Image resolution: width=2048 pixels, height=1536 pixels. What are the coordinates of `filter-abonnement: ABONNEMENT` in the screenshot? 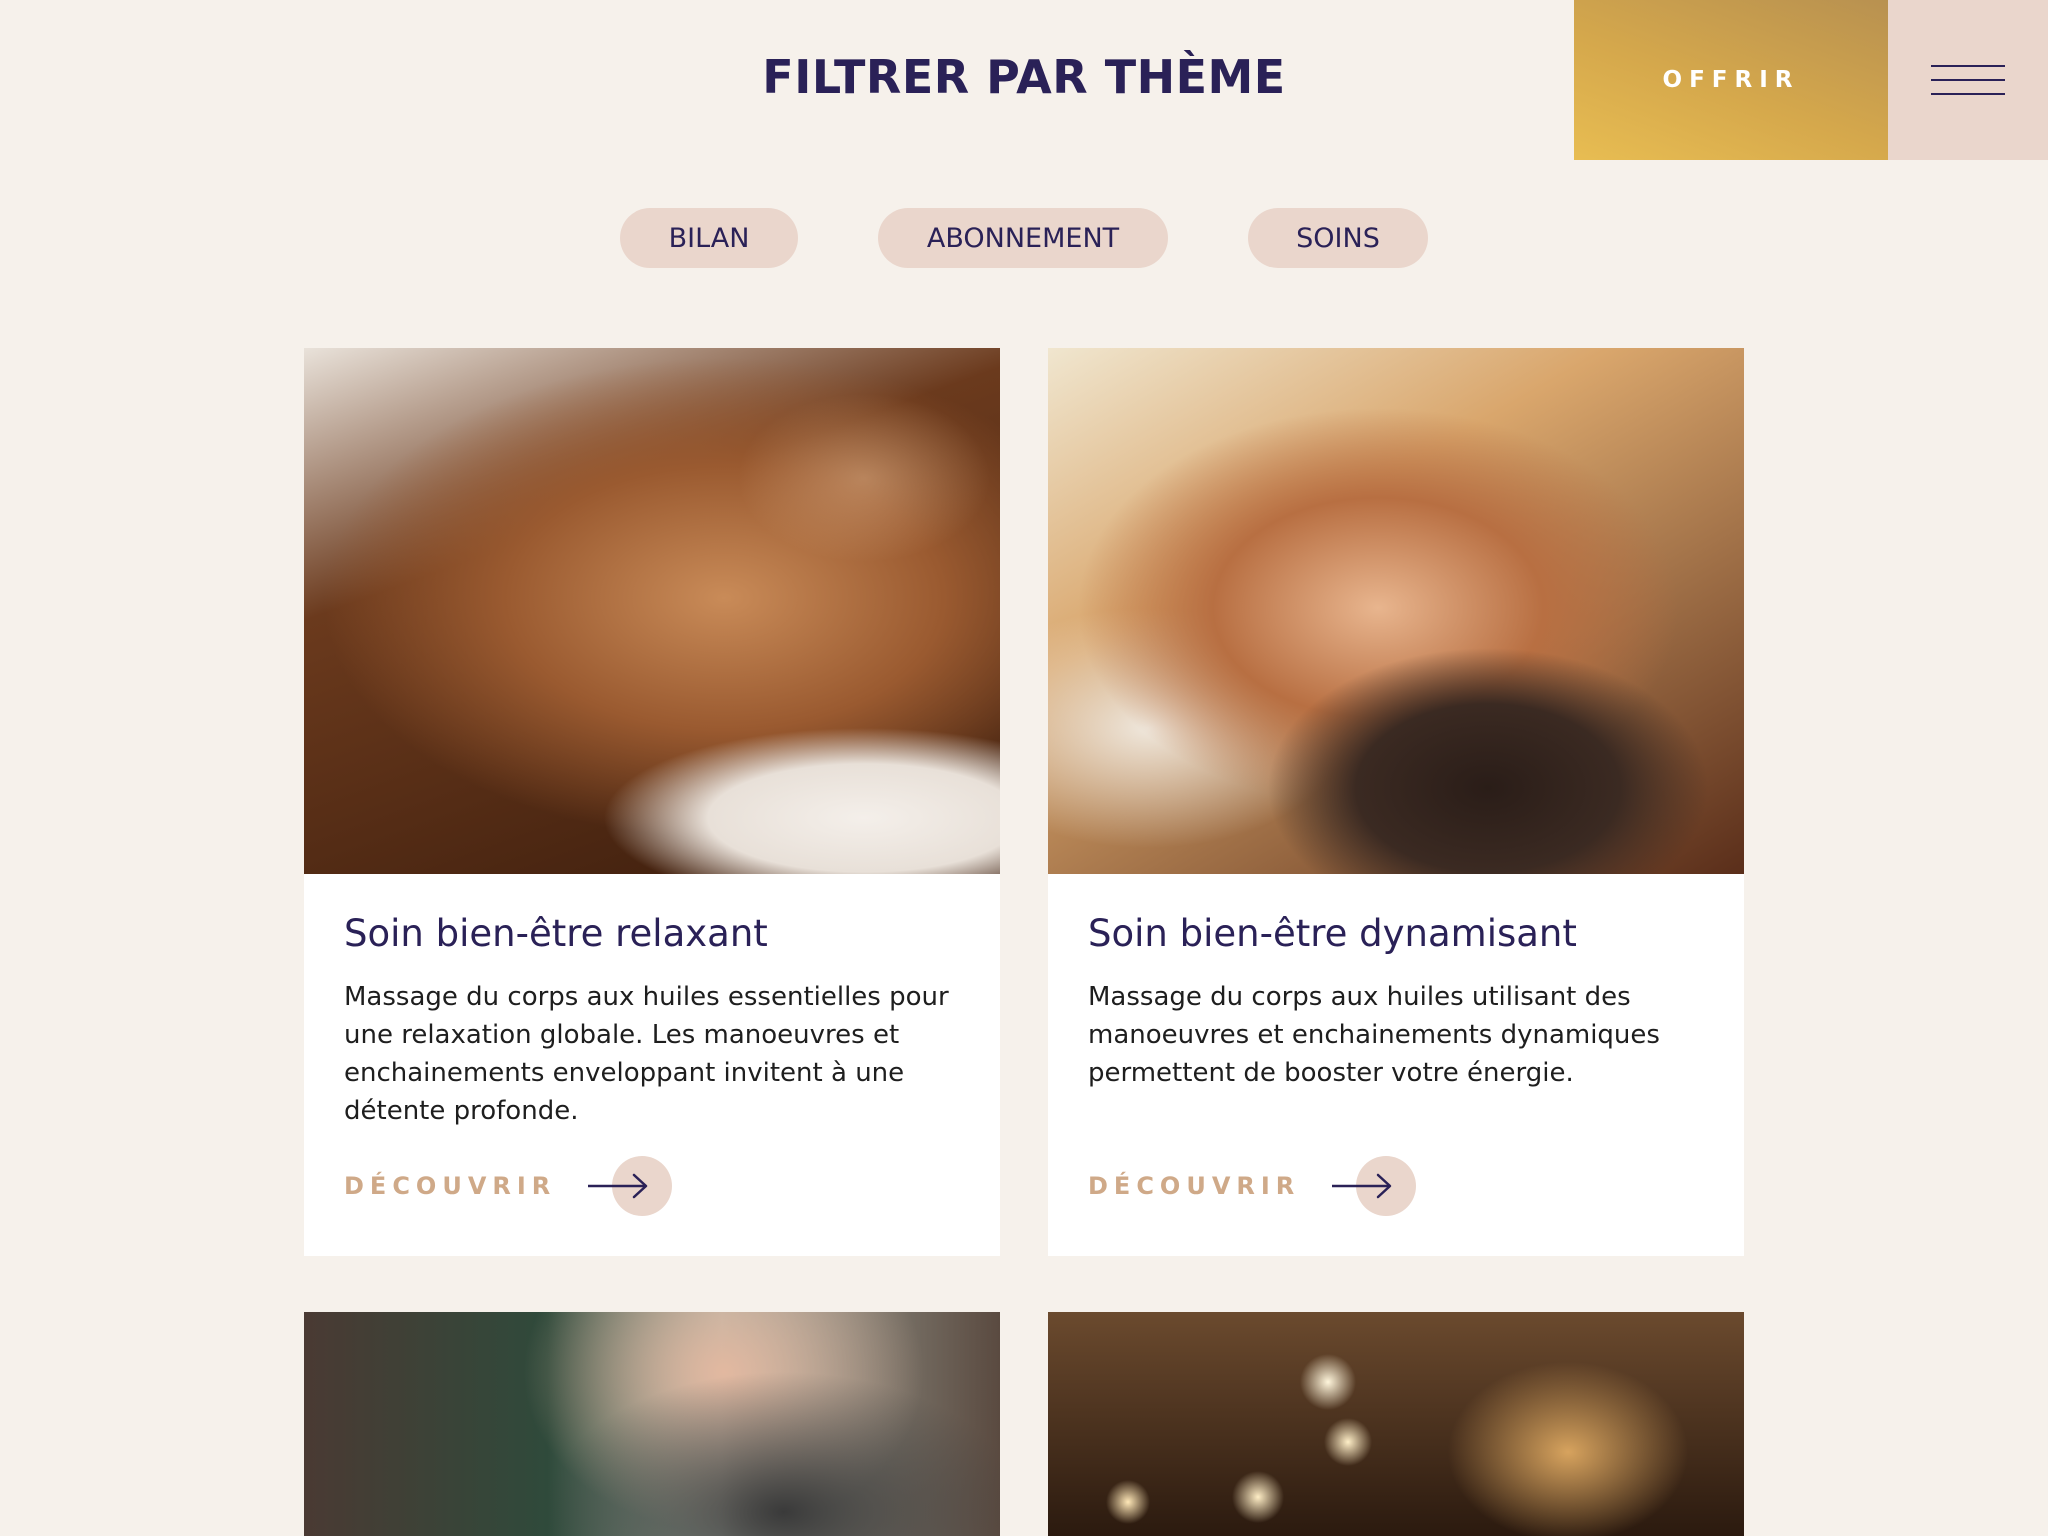 It's located at (1023, 238).